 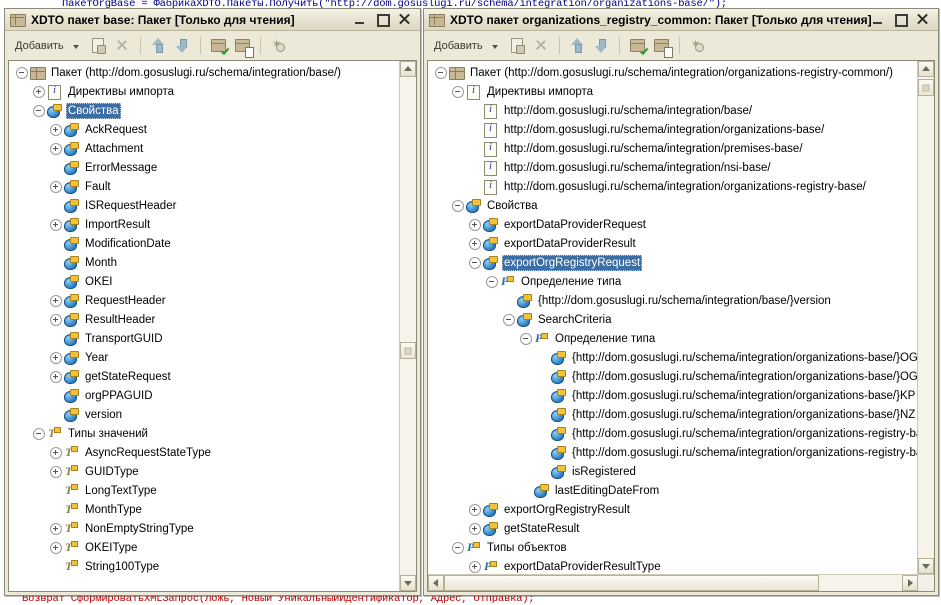 I want to click on tree-node: ErrorMessage, so click(x=204, y=167).